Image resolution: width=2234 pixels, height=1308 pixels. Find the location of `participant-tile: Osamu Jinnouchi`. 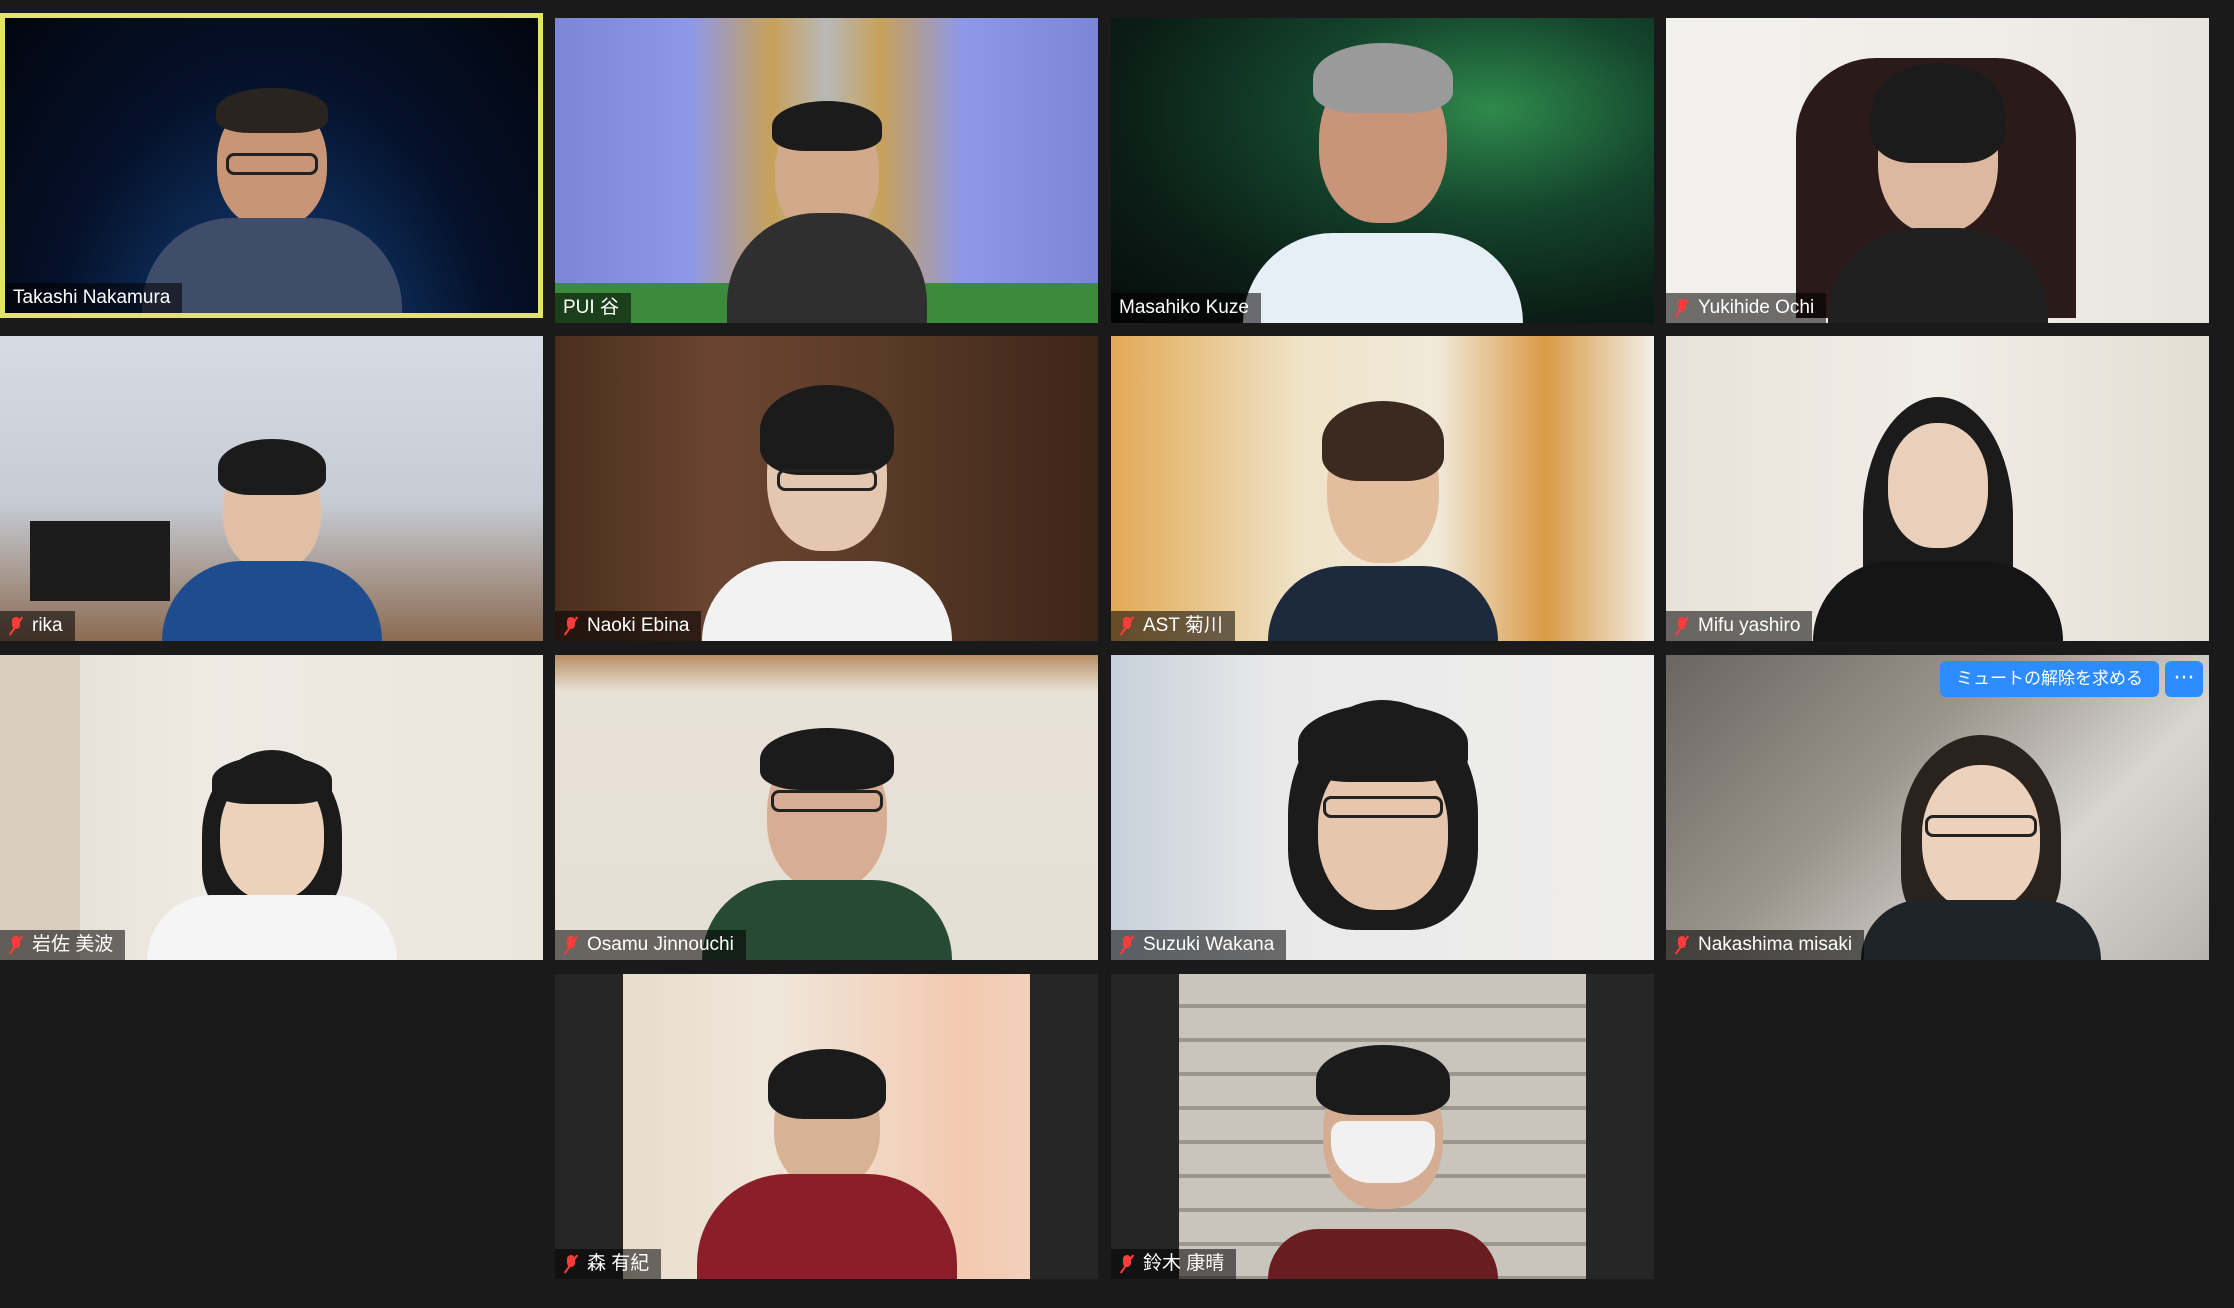

participant-tile: Osamu Jinnouchi is located at coordinates (826, 807).